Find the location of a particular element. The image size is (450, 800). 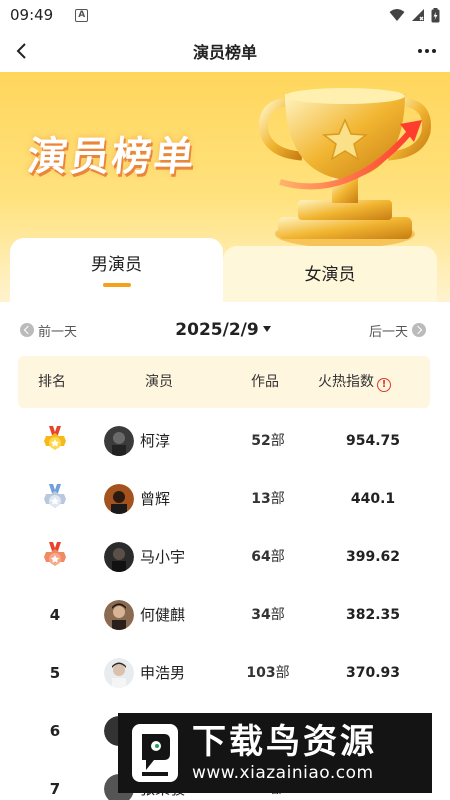

rank-number: 5 is located at coordinates (55, 673).